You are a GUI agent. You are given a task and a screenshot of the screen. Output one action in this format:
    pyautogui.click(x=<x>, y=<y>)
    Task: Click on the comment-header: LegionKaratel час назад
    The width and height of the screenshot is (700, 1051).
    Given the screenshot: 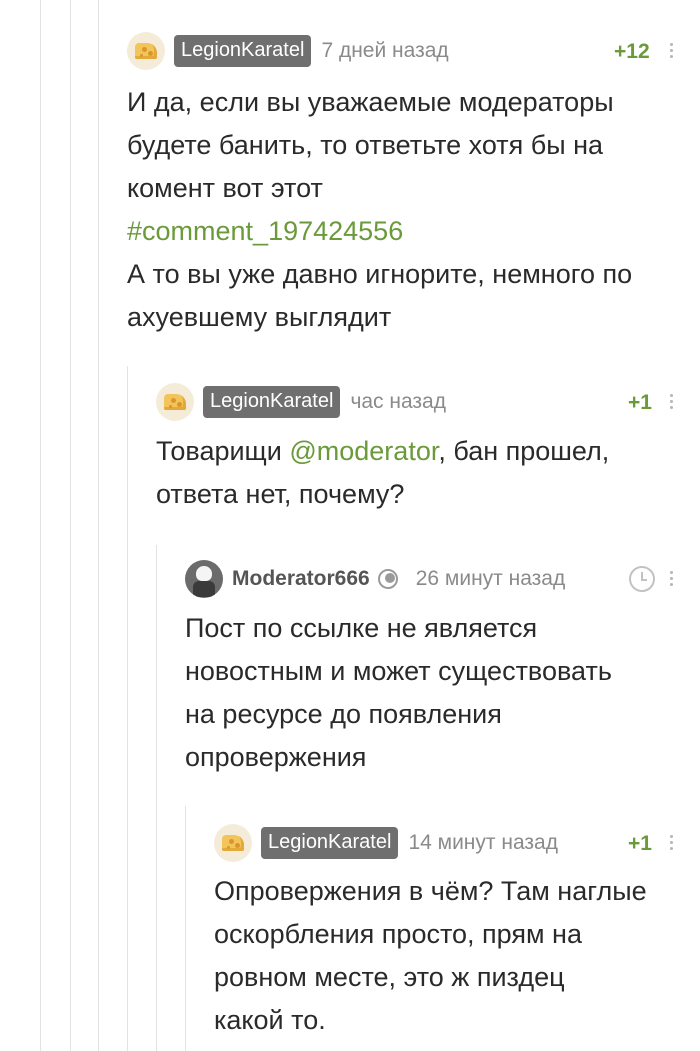 What is the action you would take?
    pyautogui.click(x=301, y=402)
    